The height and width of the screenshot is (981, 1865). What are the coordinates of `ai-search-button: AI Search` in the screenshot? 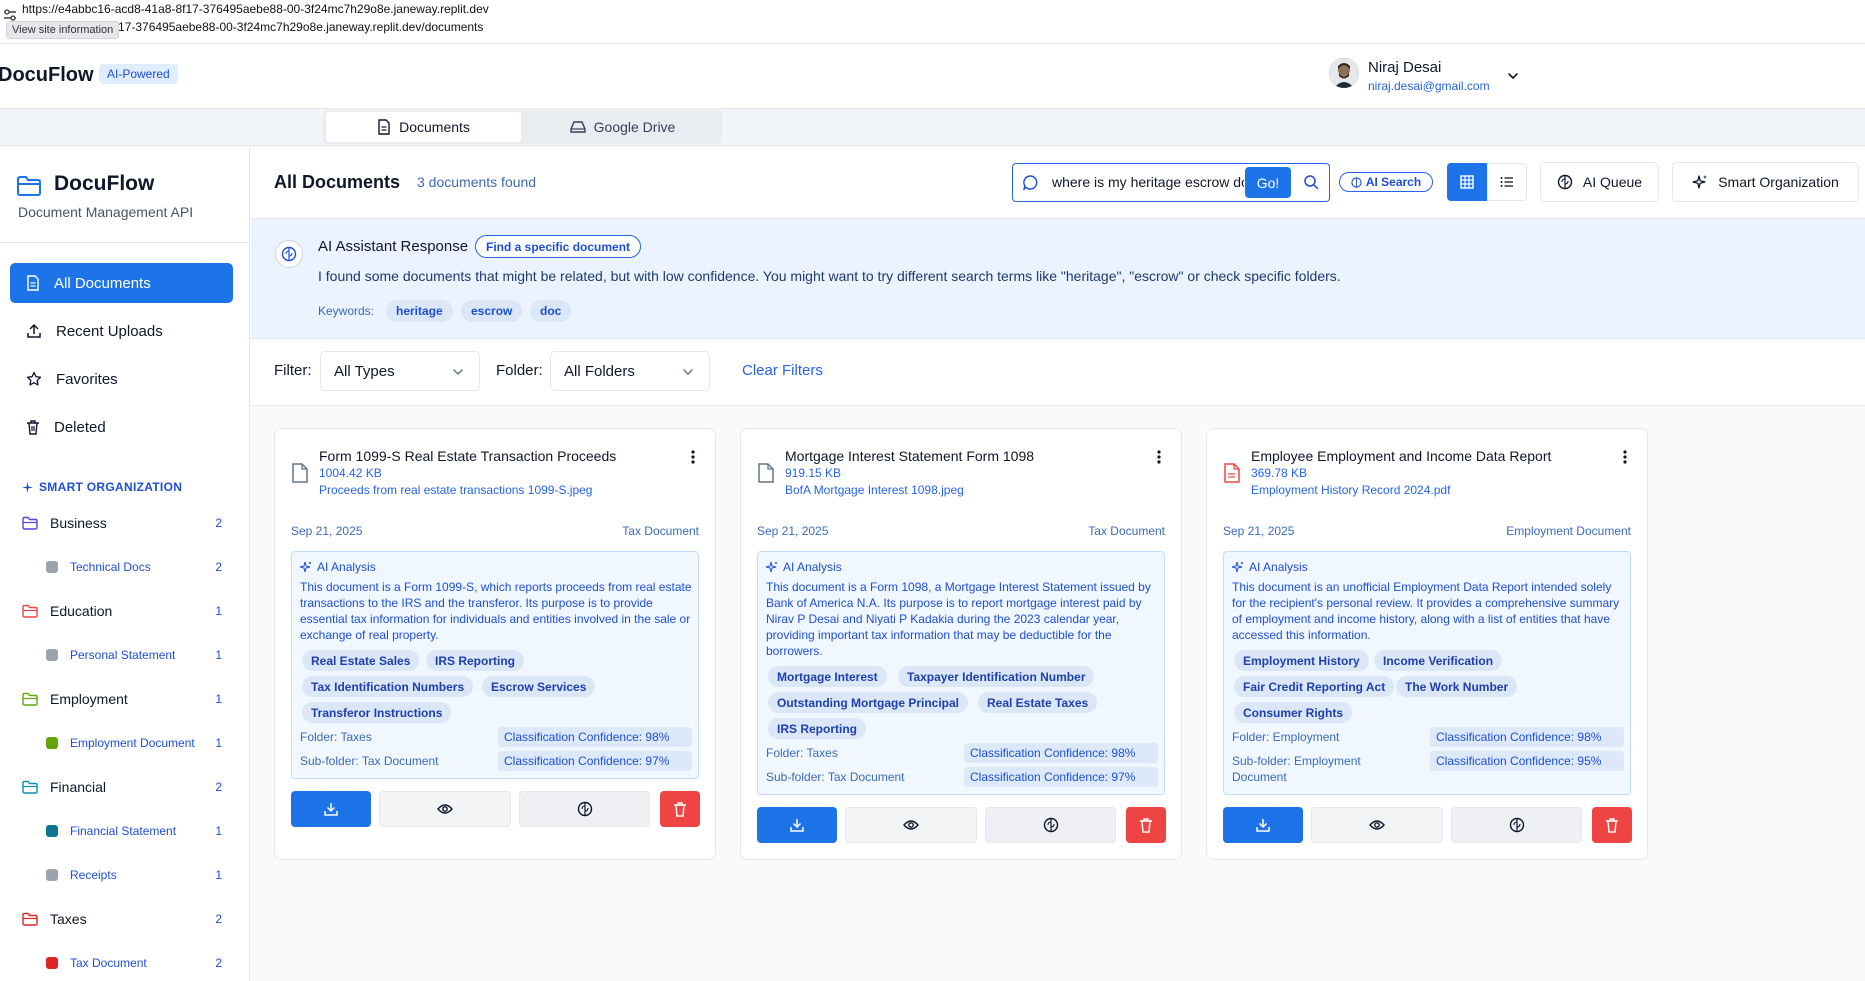 It's located at (1386, 182).